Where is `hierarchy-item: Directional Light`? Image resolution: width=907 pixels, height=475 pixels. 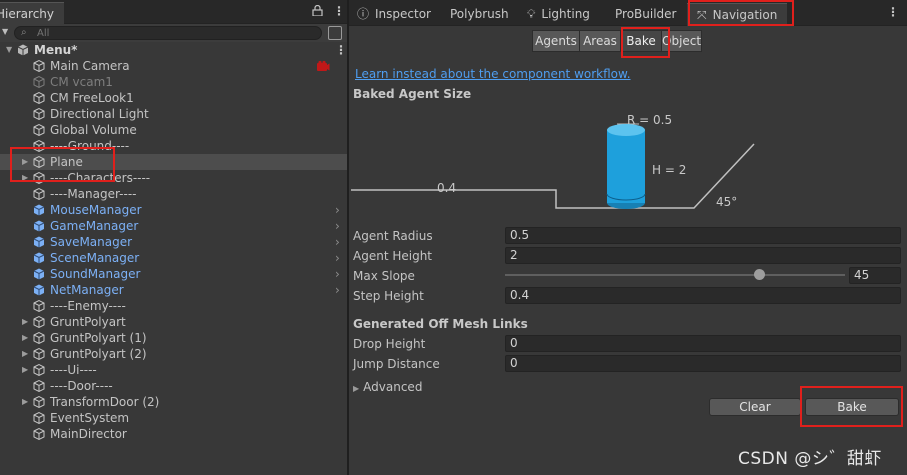 hierarchy-item: Directional Light is located at coordinates (174, 114).